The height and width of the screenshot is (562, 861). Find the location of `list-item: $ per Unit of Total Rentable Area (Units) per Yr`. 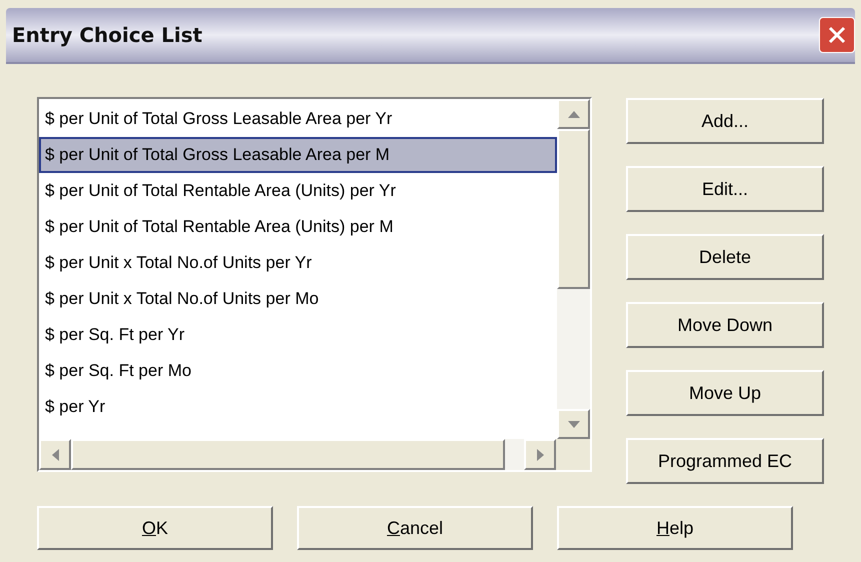

list-item: $ per Unit of Total Rentable Area (Units) per Yr is located at coordinates (298, 191).